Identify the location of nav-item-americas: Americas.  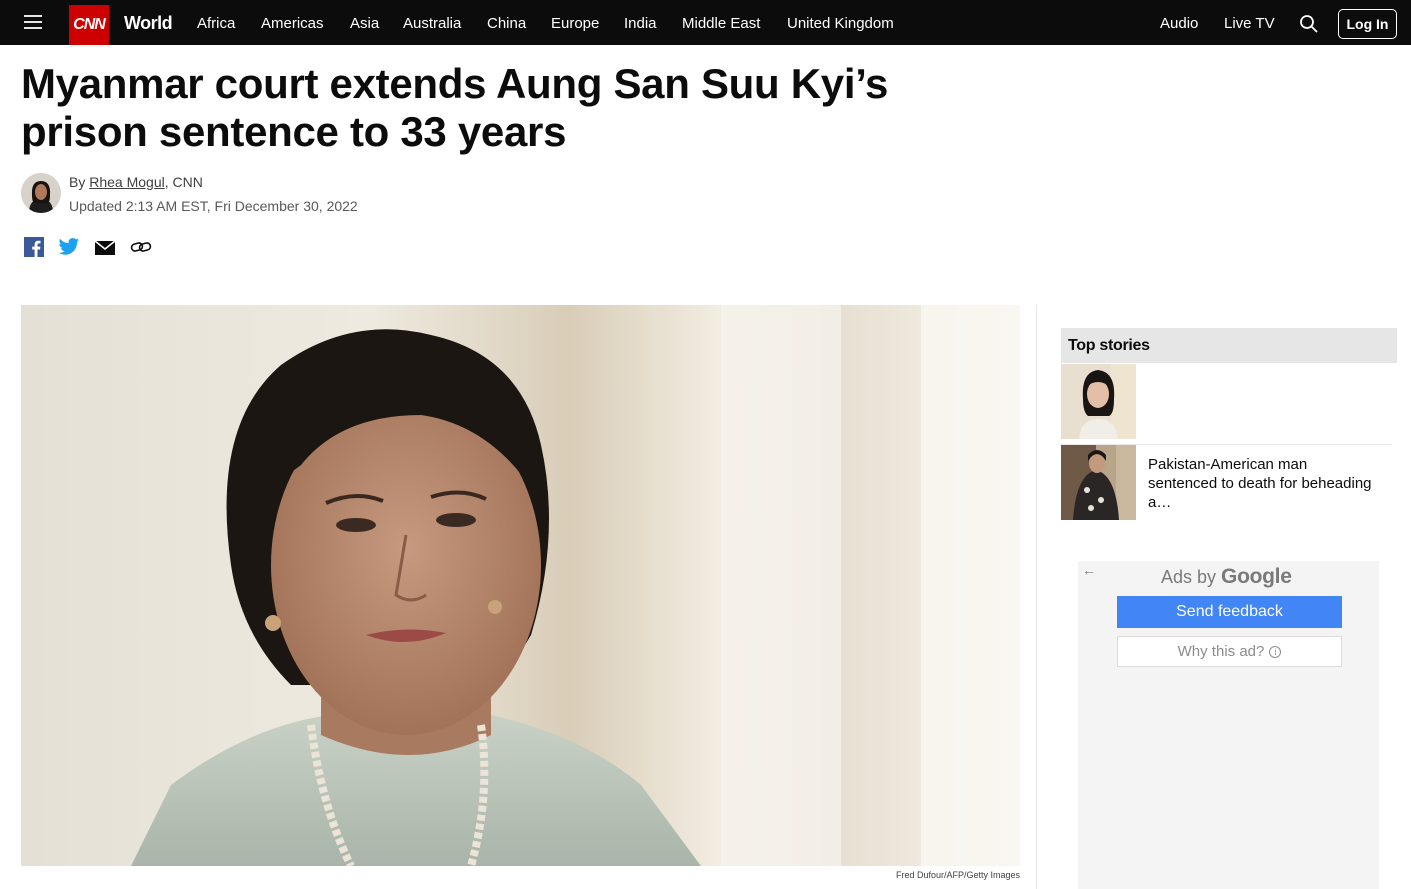
(292, 23).